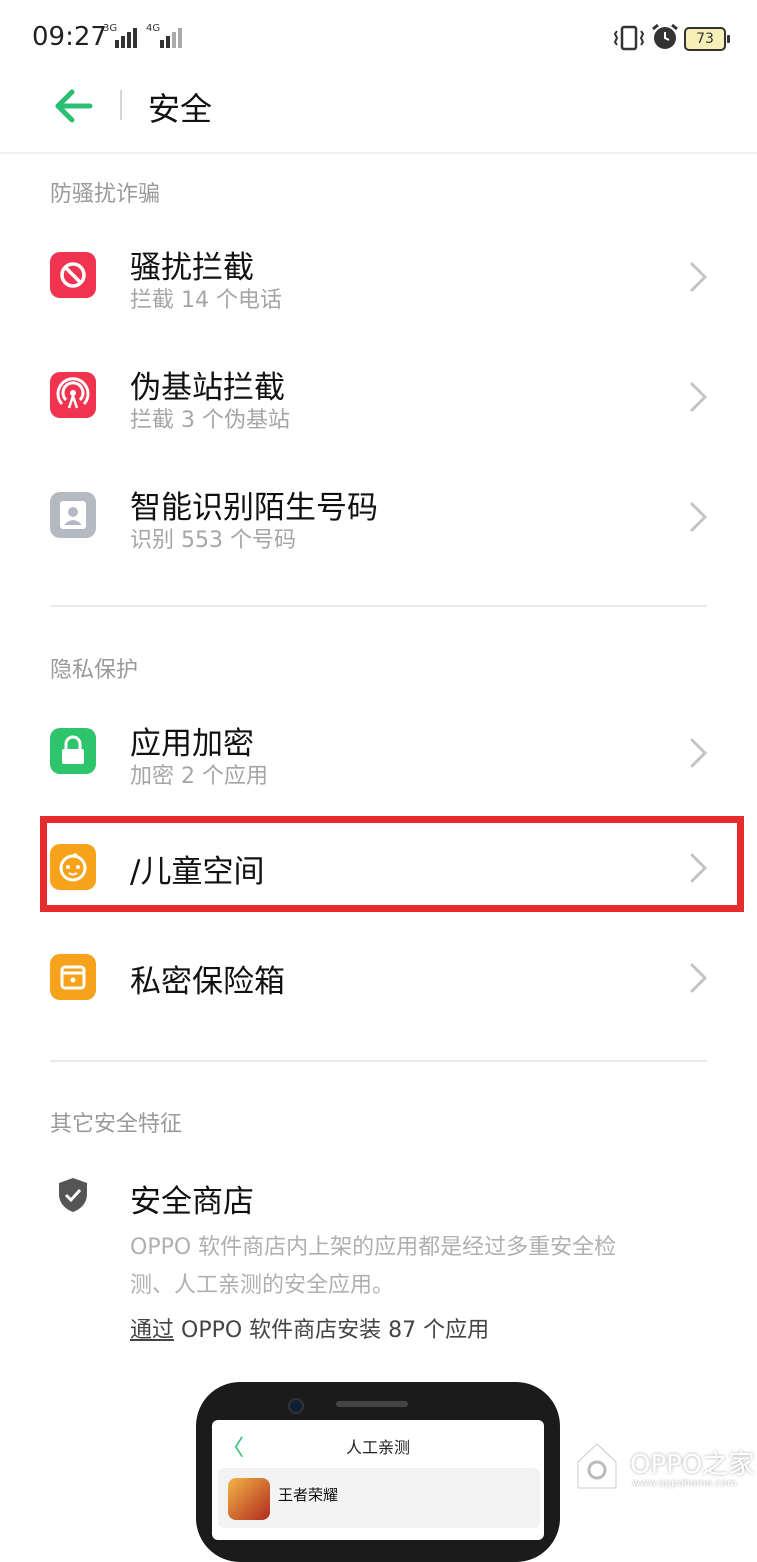  I want to click on preview-title: 人工亲测, so click(378, 1447).